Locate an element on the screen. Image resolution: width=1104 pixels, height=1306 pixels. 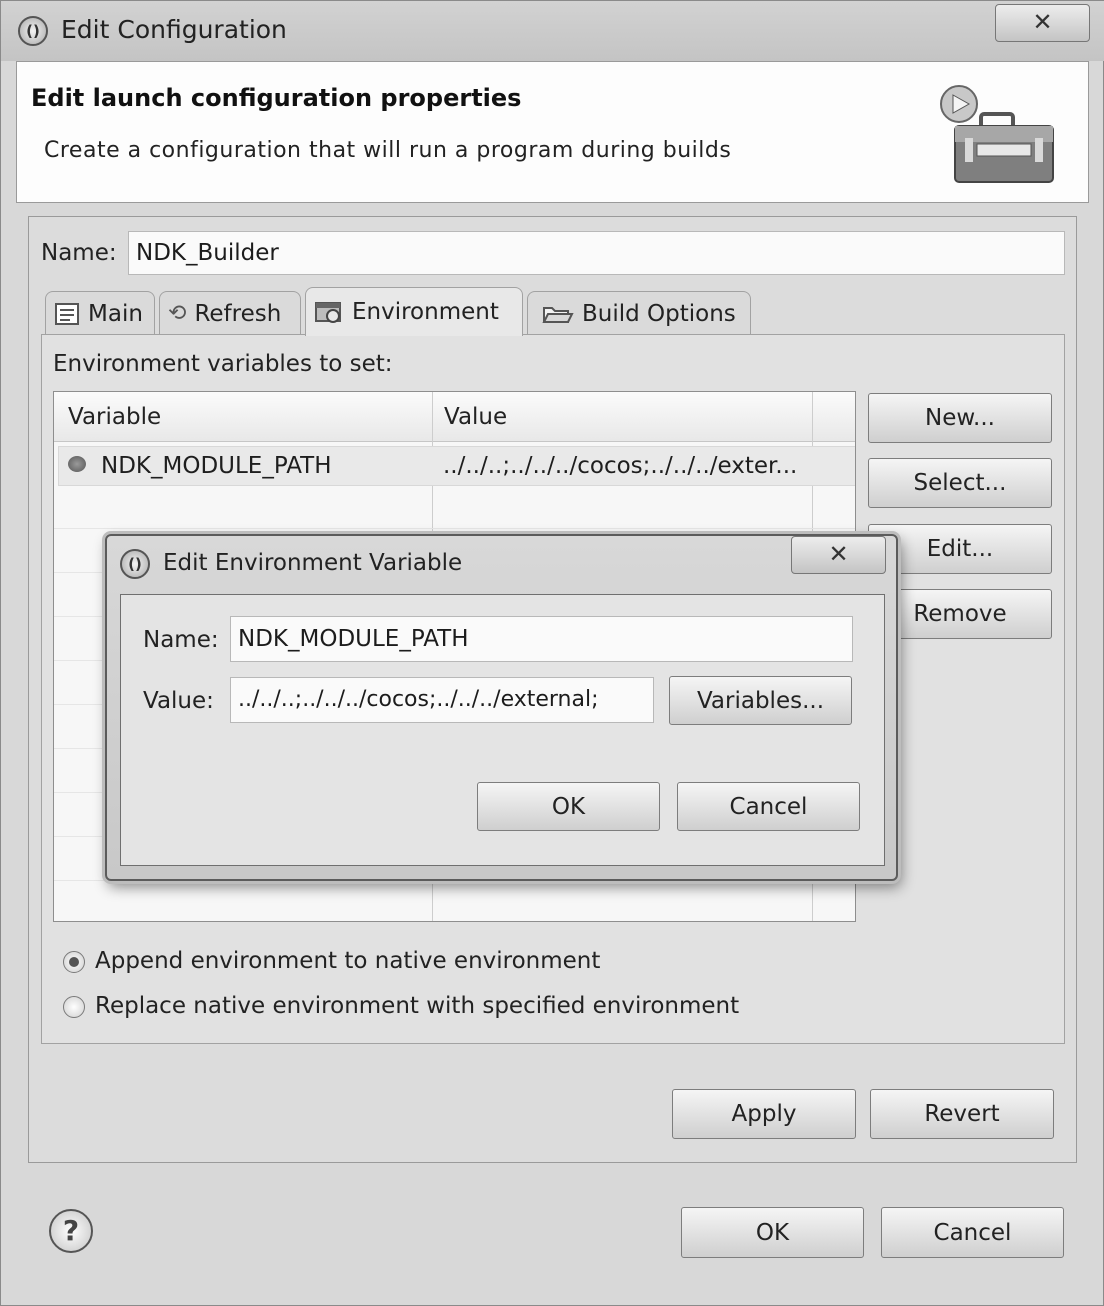
dialog-close-button: ✕ is located at coordinates (838, 555).